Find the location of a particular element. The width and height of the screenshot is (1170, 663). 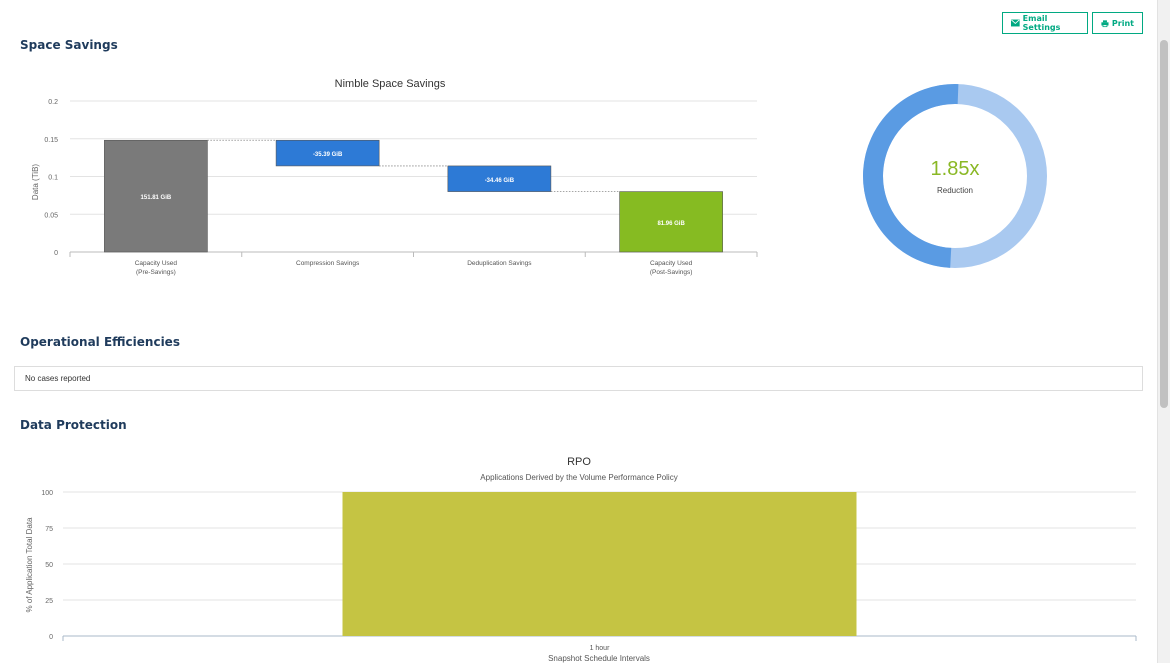

x-tick-label-line: (Pre-Savings) is located at coordinates (156, 272).